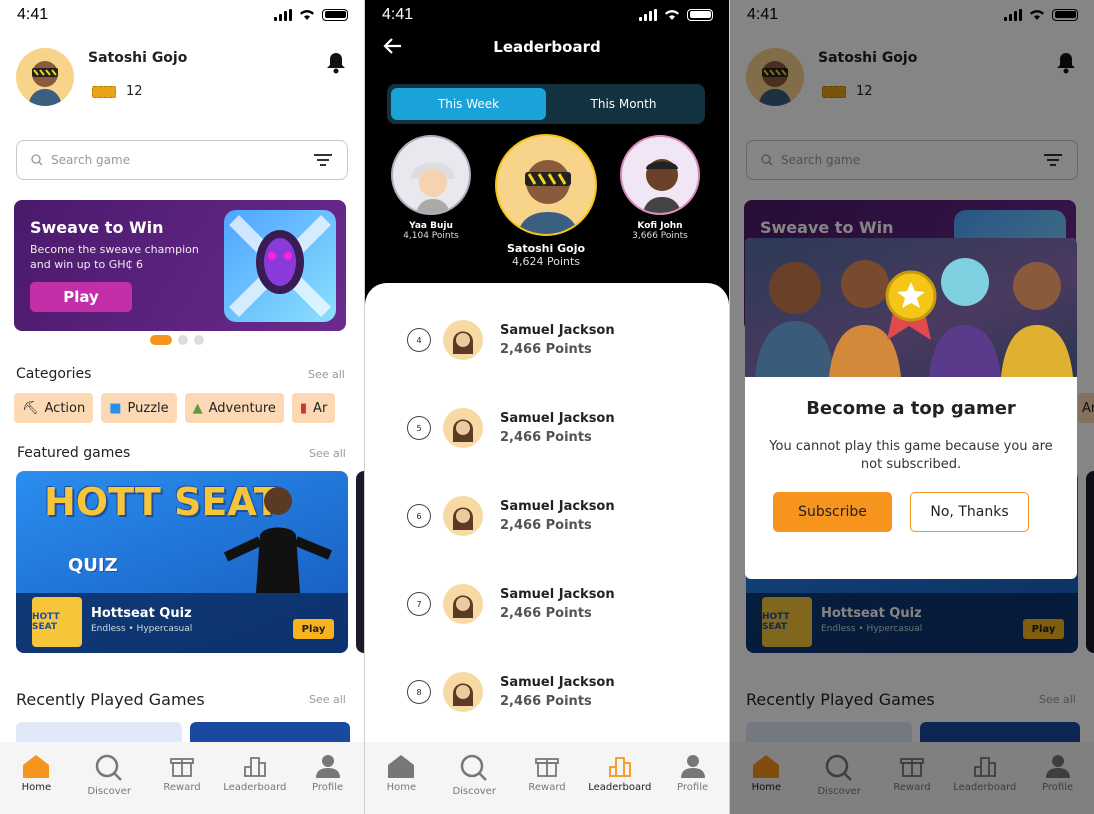 The image size is (1094, 814). Describe the element at coordinates (54, 408) in the screenshot. I see `chip-action: ⛏ Action` at that location.